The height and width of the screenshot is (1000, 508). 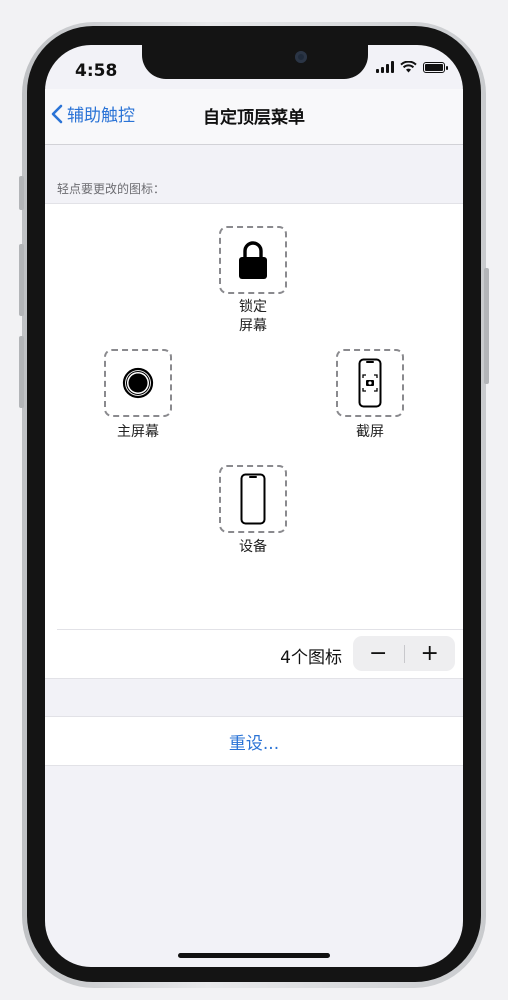 I want to click on notch, so click(x=255, y=62).